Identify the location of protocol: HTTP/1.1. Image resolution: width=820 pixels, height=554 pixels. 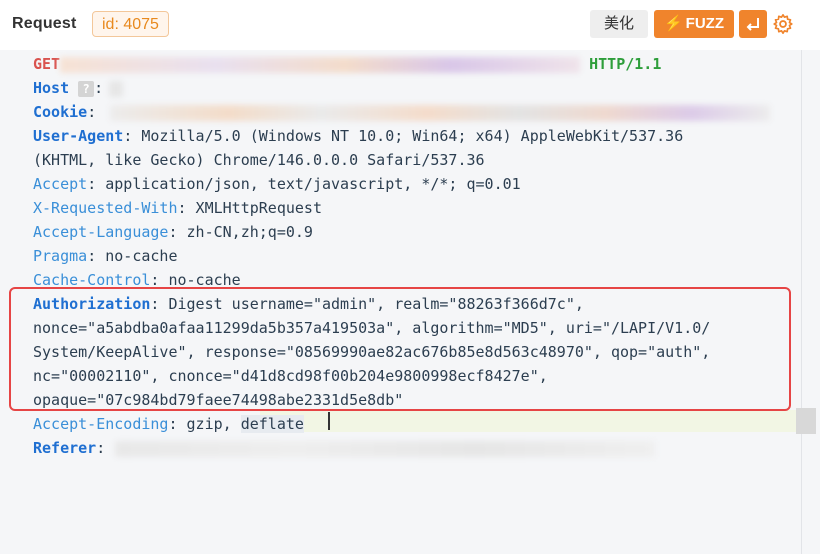
(625, 64).